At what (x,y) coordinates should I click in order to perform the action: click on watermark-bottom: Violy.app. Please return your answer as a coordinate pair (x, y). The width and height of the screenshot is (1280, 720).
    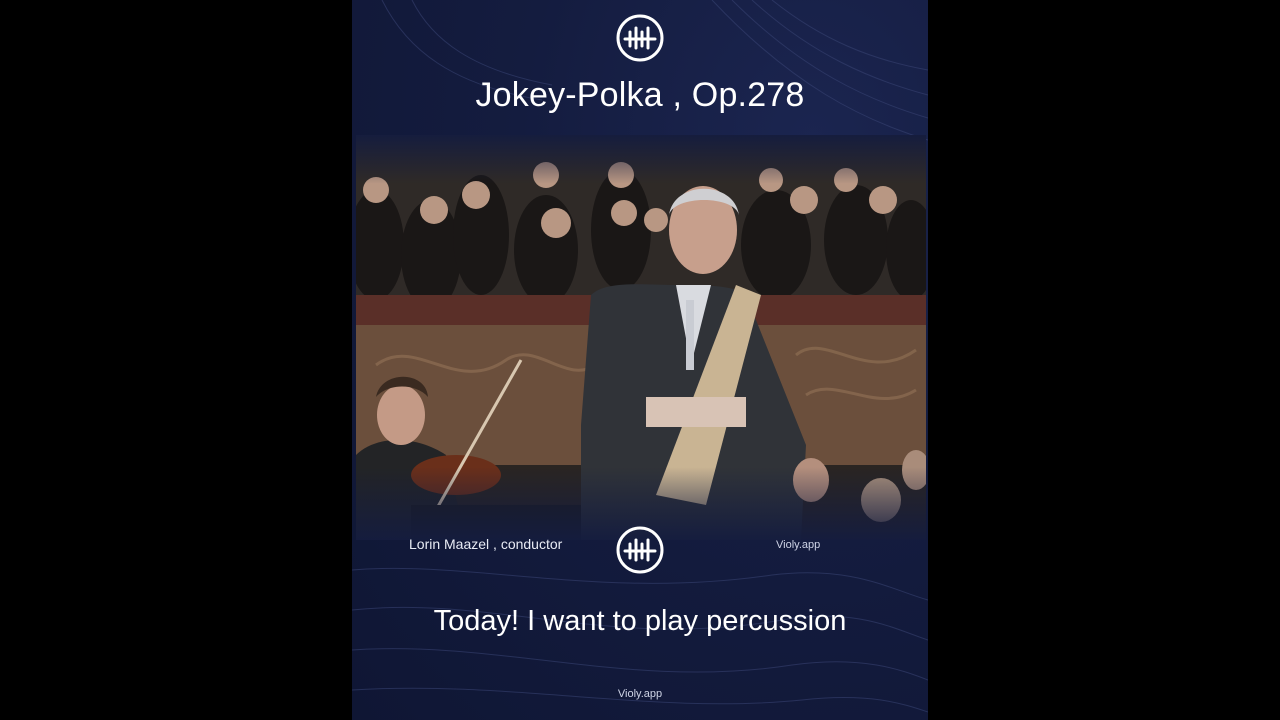
    Looking at the image, I should click on (640, 694).